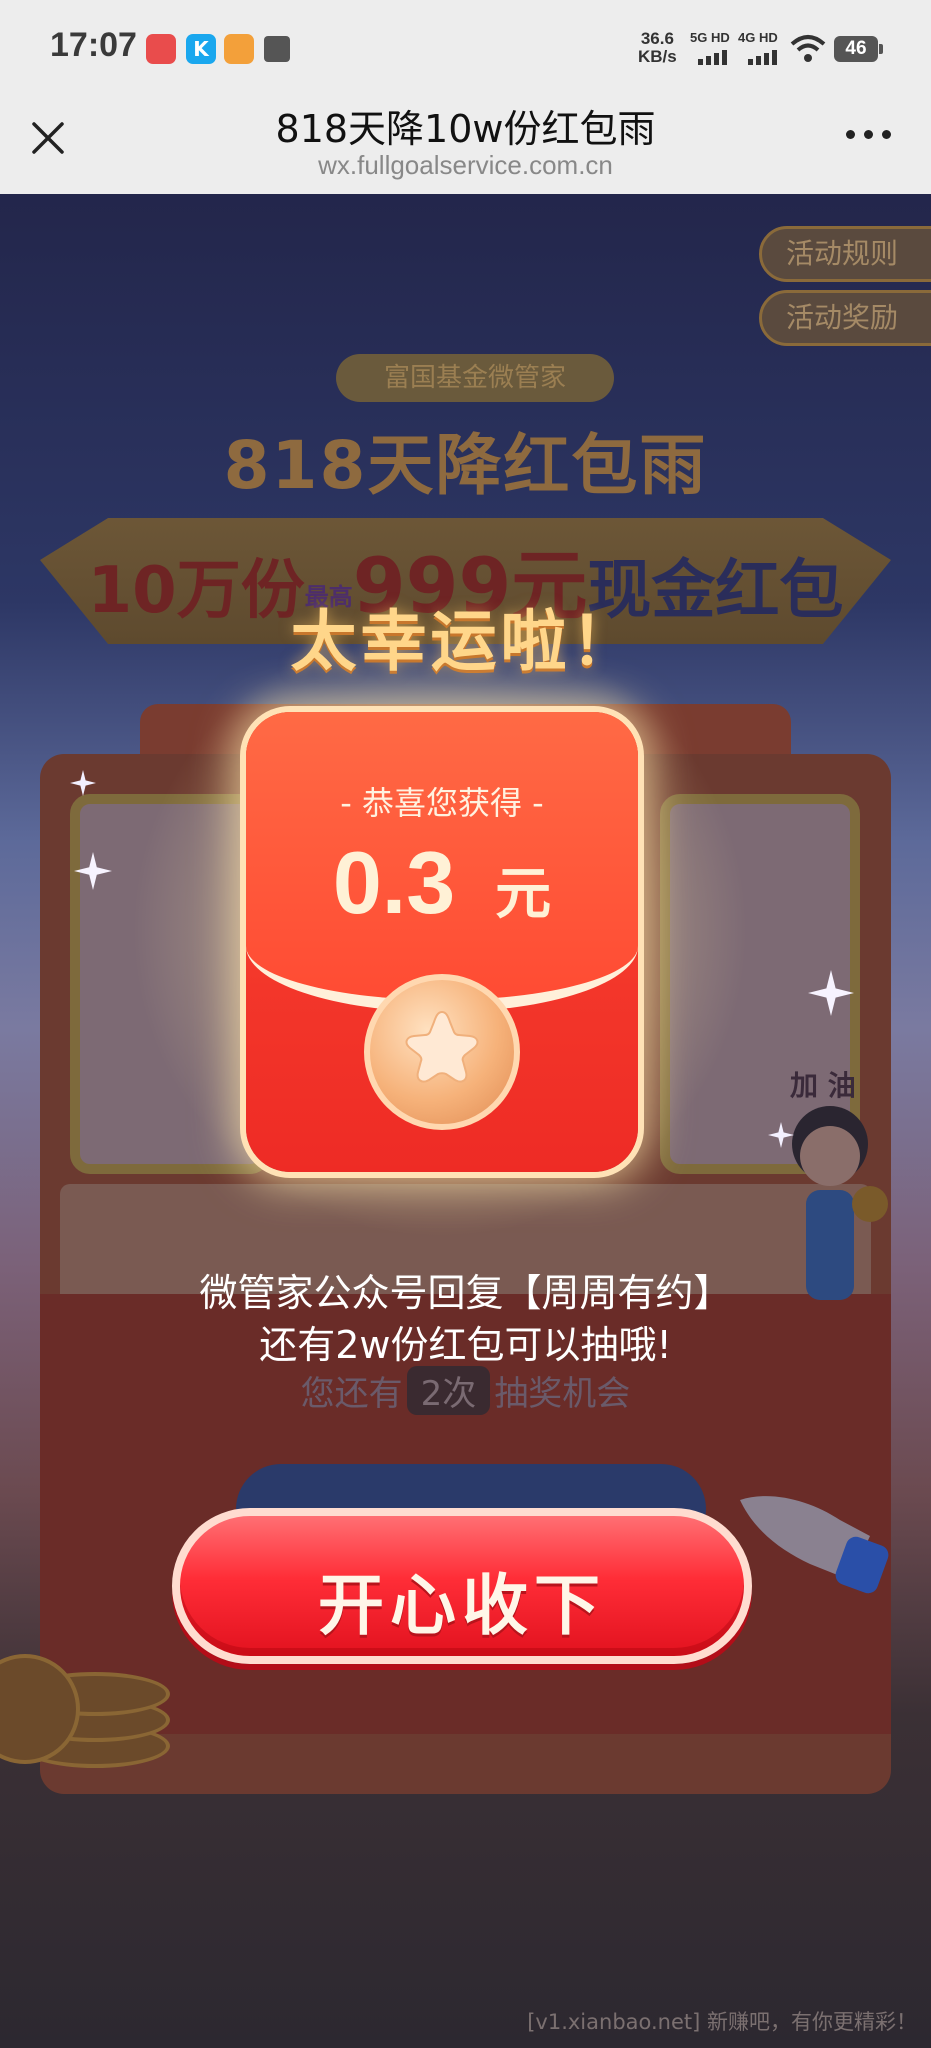 This screenshot has width=931, height=2048. Describe the element at coordinates (657, 56) in the screenshot. I see `network-speed-unit: KB/s` at that location.